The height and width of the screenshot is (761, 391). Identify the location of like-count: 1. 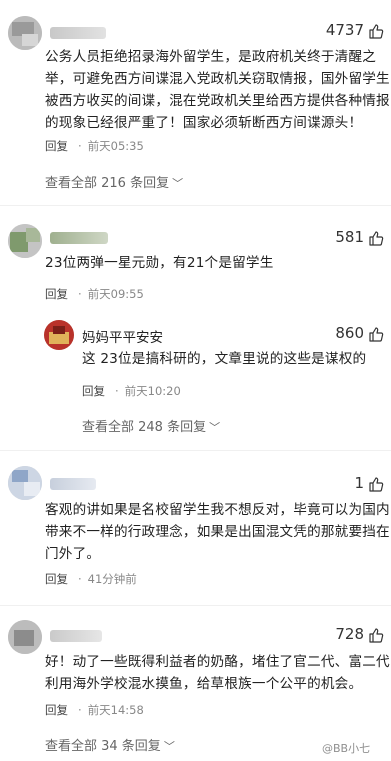
(359, 483).